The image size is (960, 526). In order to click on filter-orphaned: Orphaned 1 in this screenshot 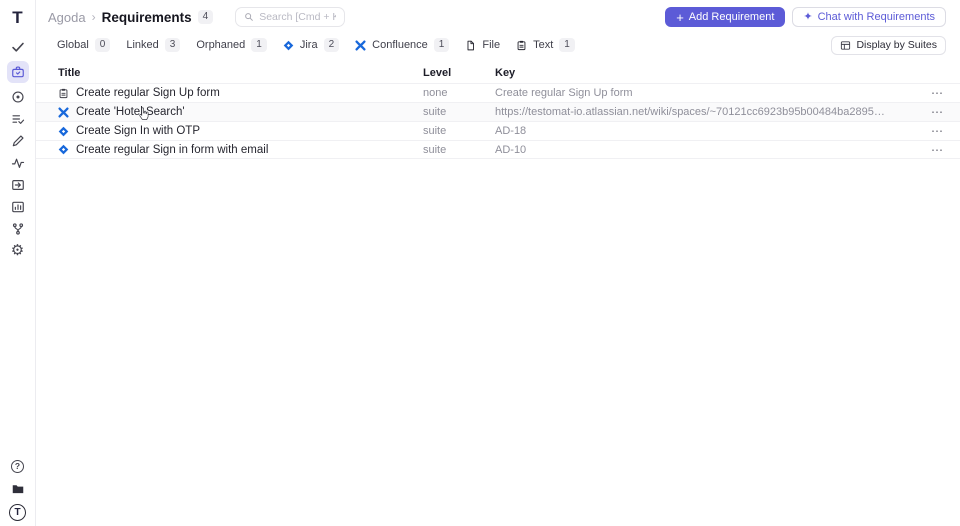, I will do `click(231, 45)`.